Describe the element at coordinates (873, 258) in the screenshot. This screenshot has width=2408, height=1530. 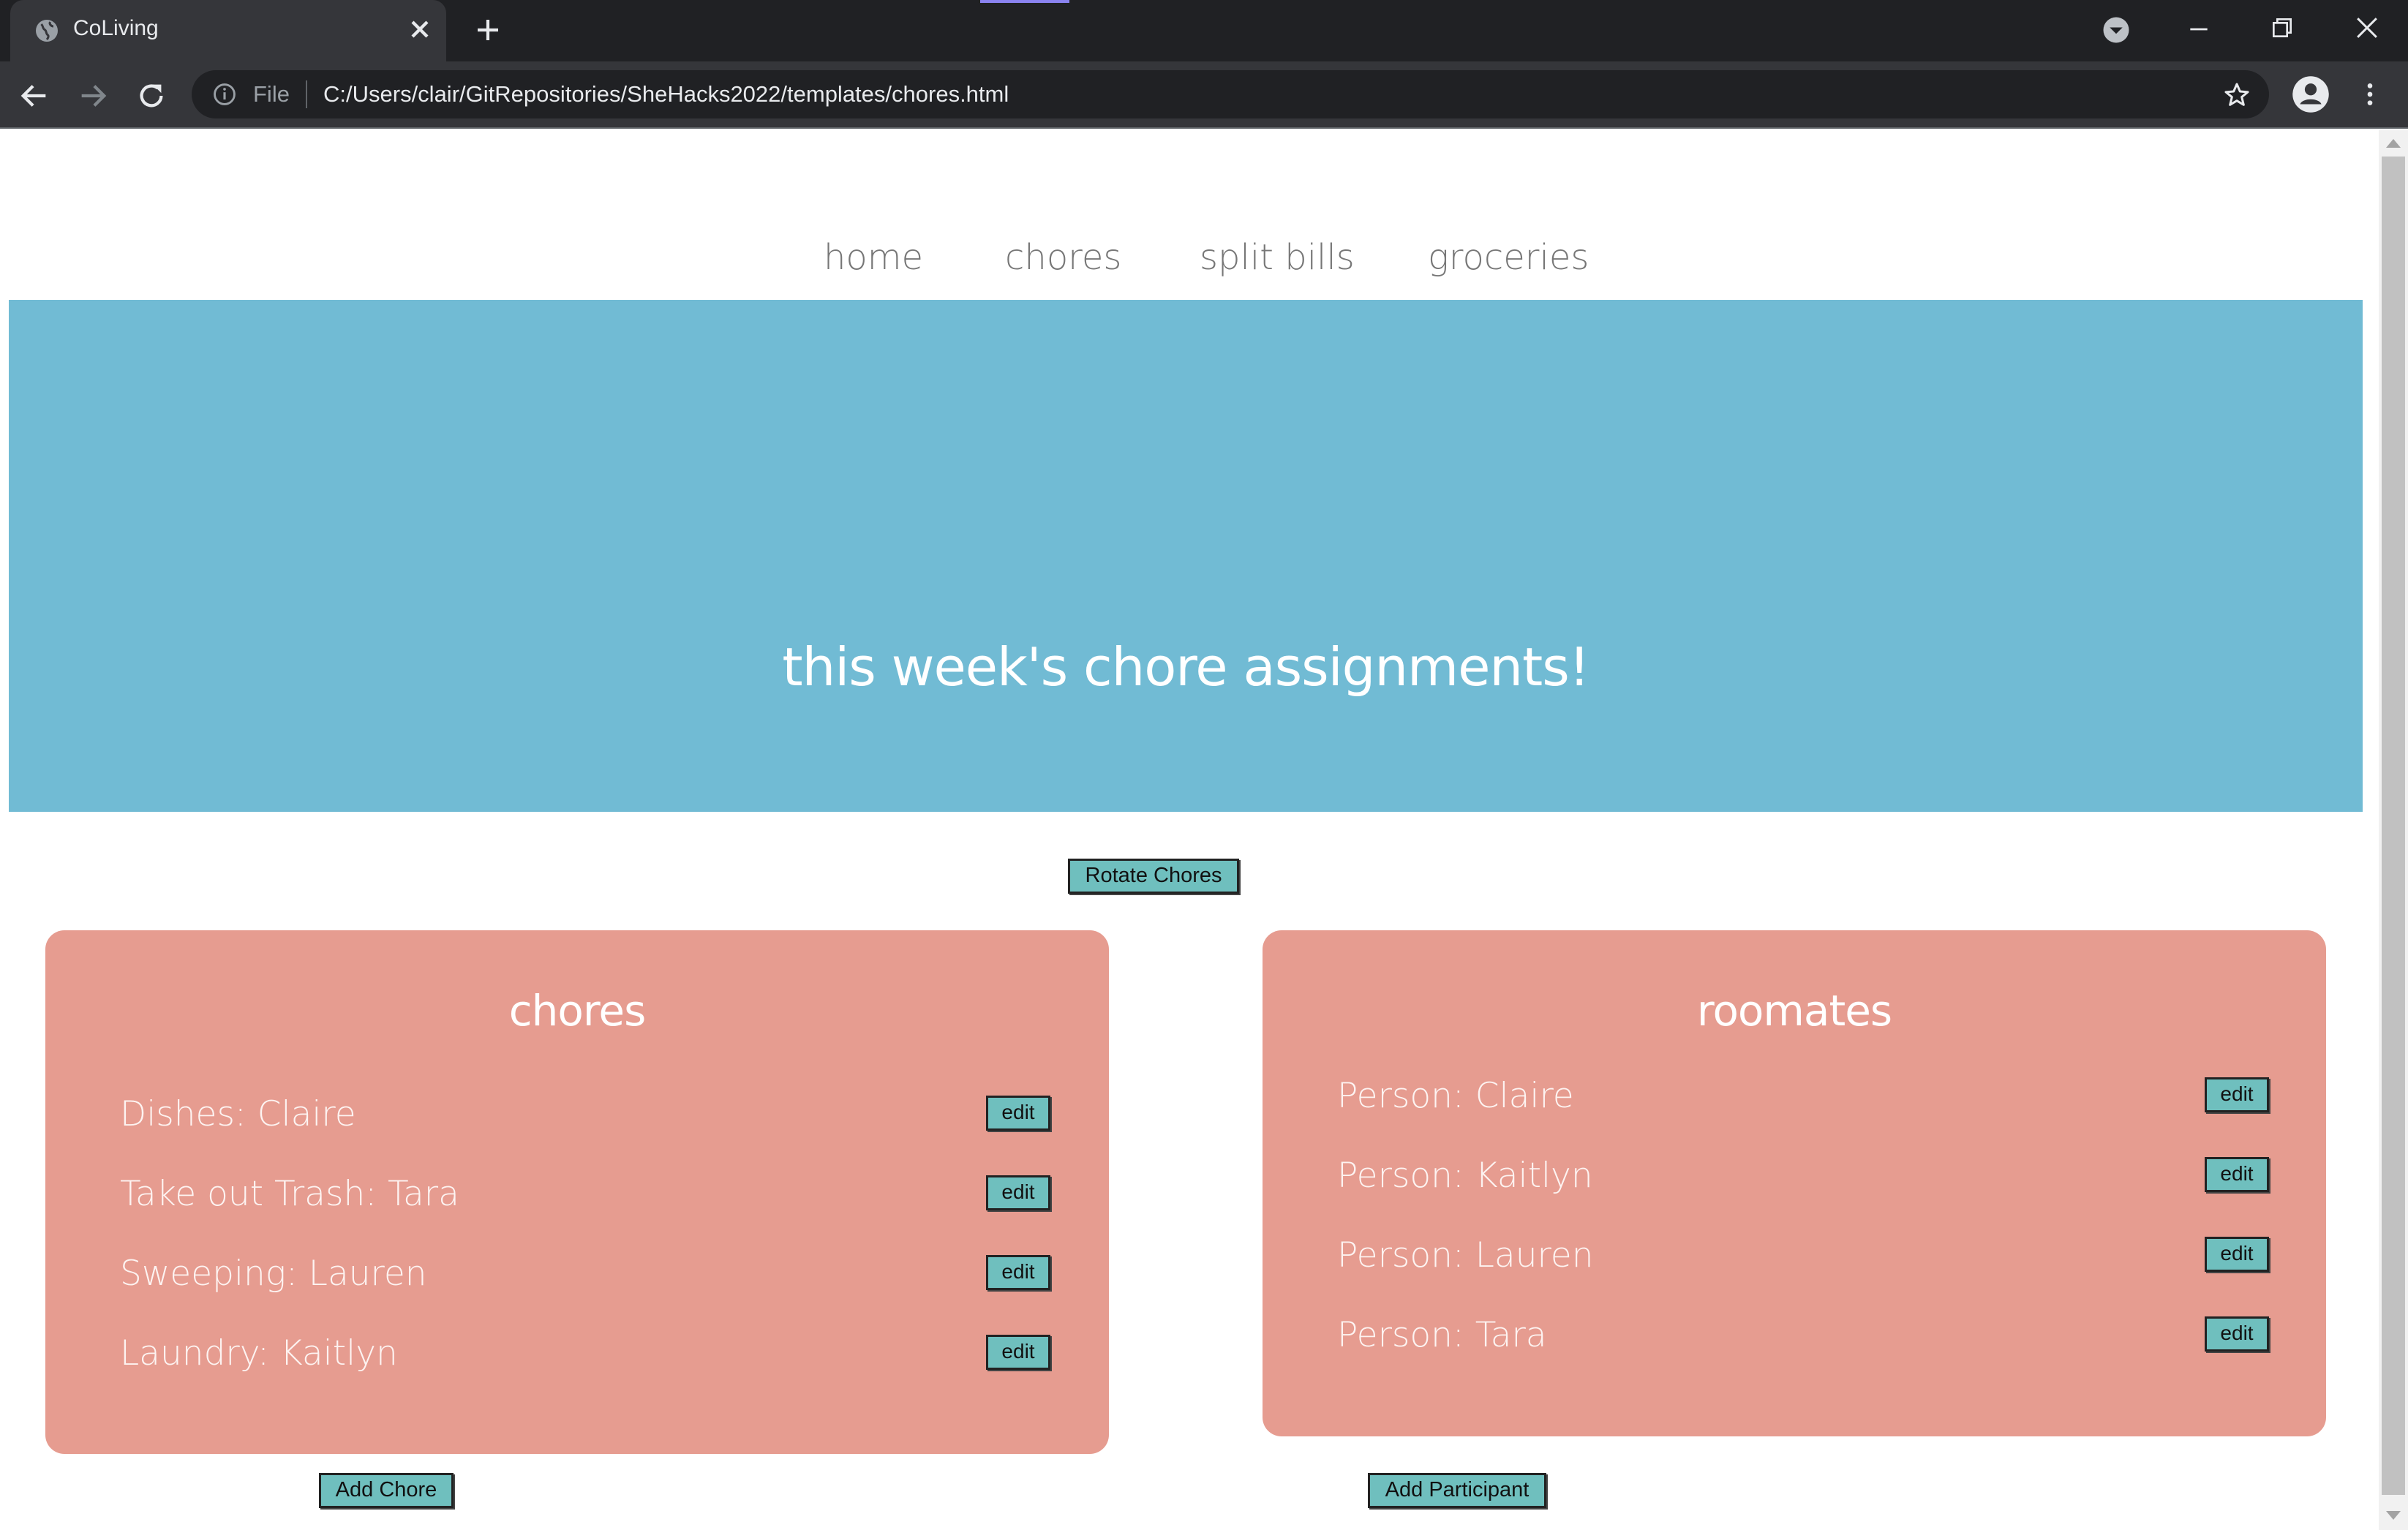
I see `nav-link-home: home` at that location.